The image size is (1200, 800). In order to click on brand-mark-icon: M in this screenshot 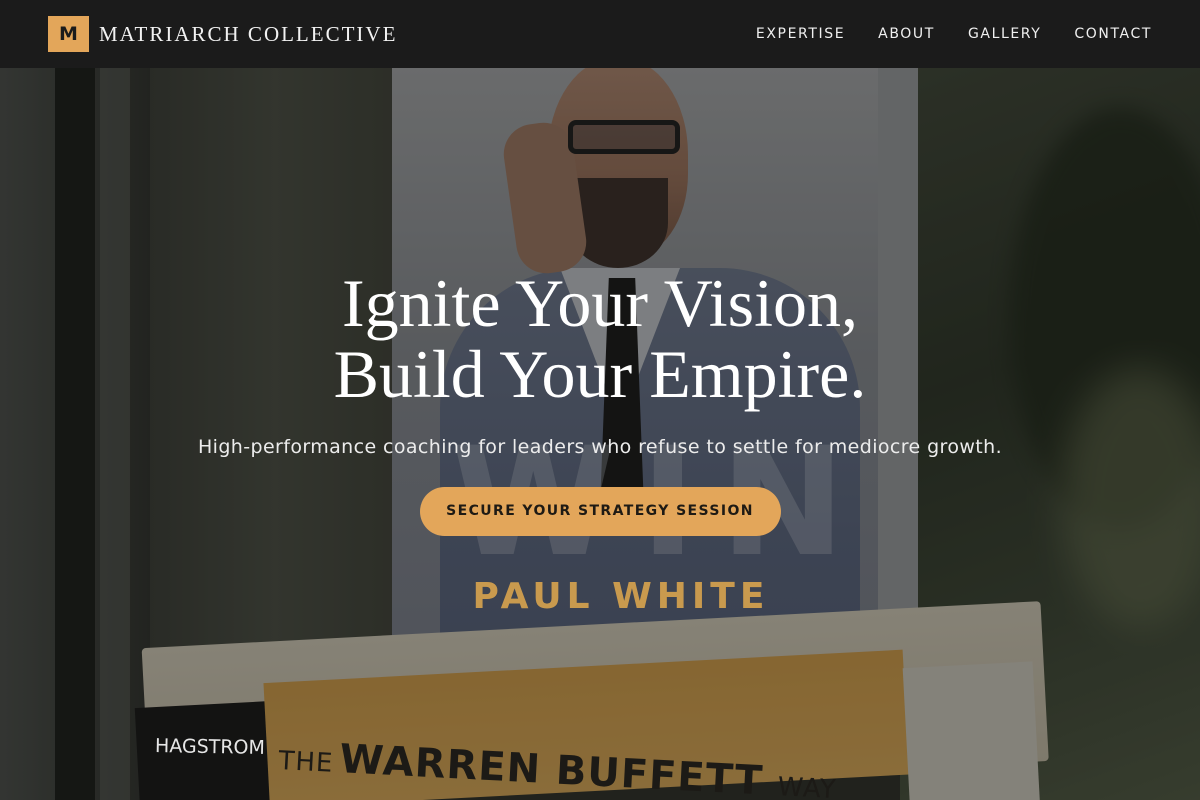, I will do `click(68, 34)`.